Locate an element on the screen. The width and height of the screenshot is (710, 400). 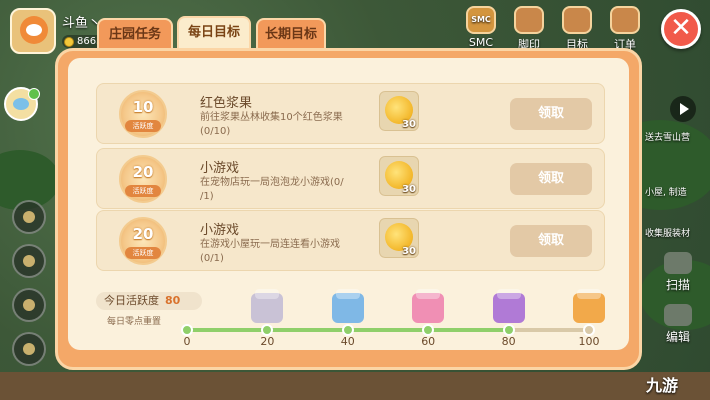
milestone-label: 100 is located at coordinates (589, 341).